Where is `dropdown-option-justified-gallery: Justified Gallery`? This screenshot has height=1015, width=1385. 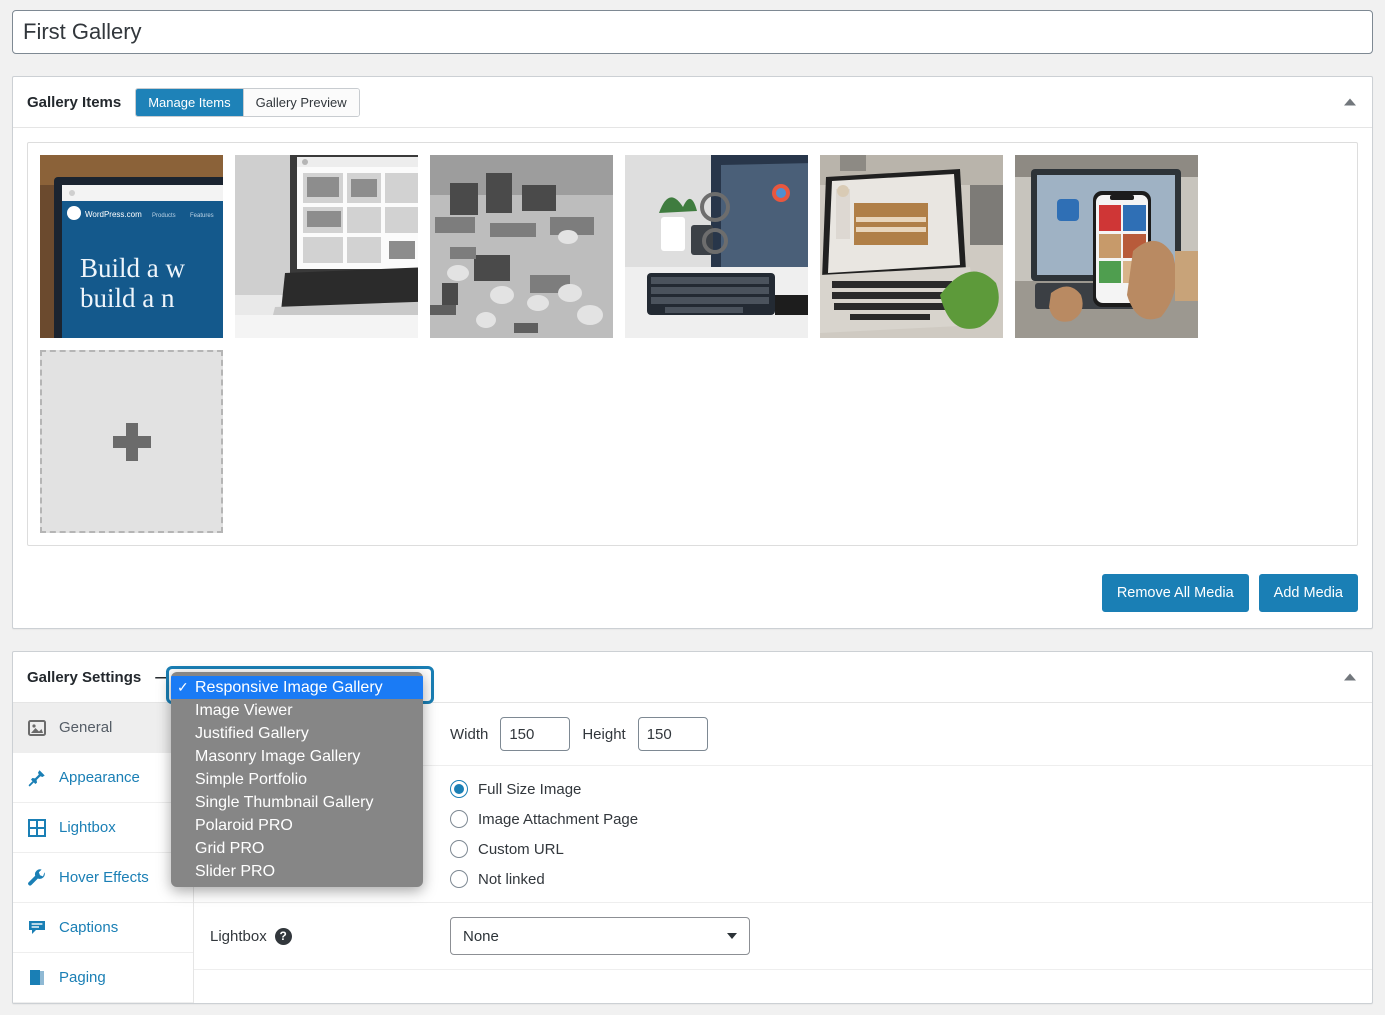 dropdown-option-justified-gallery: Justified Gallery is located at coordinates (297, 733).